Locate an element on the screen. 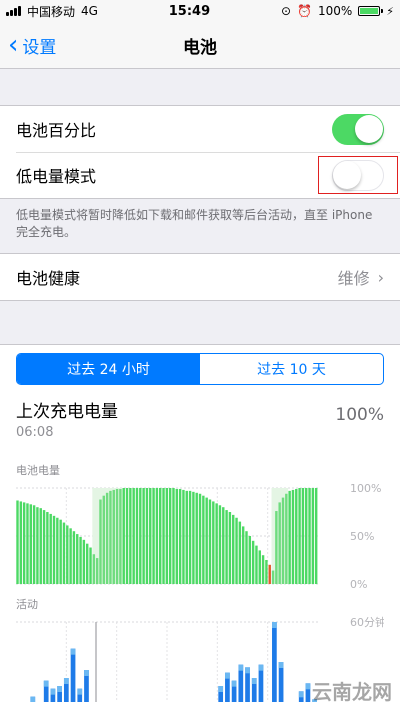 This screenshot has width=400, height=711. activity-chart-title: 活动 is located at coordinates (27, 604).